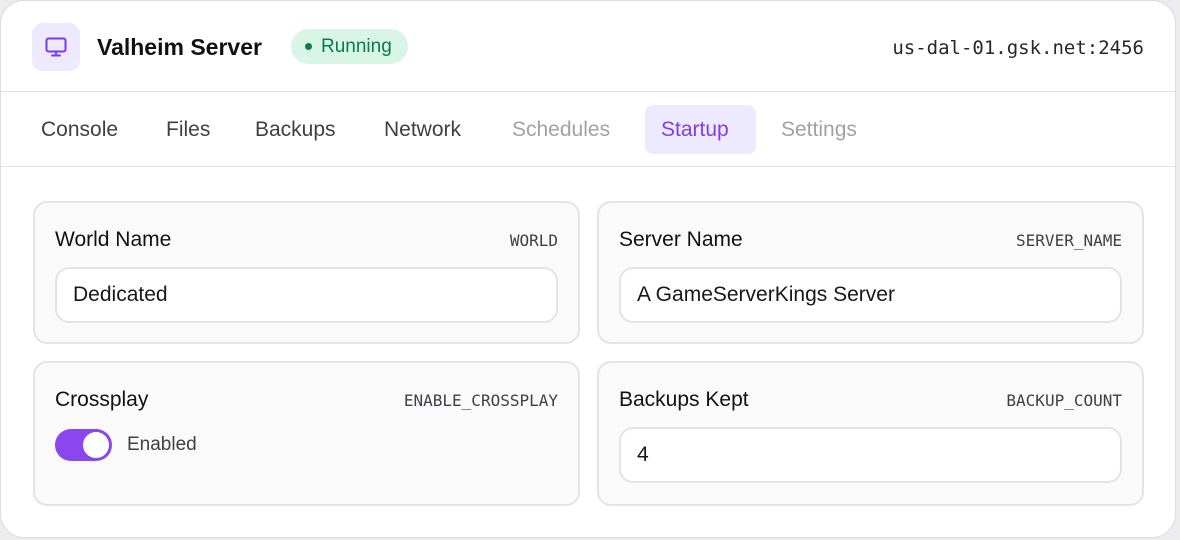 The width and height of the screenshot is (1180, 540). What do you see at coordinates (870, 455) in the screenshot?
I see `backup-count-input` at bounding box center [870, 455].